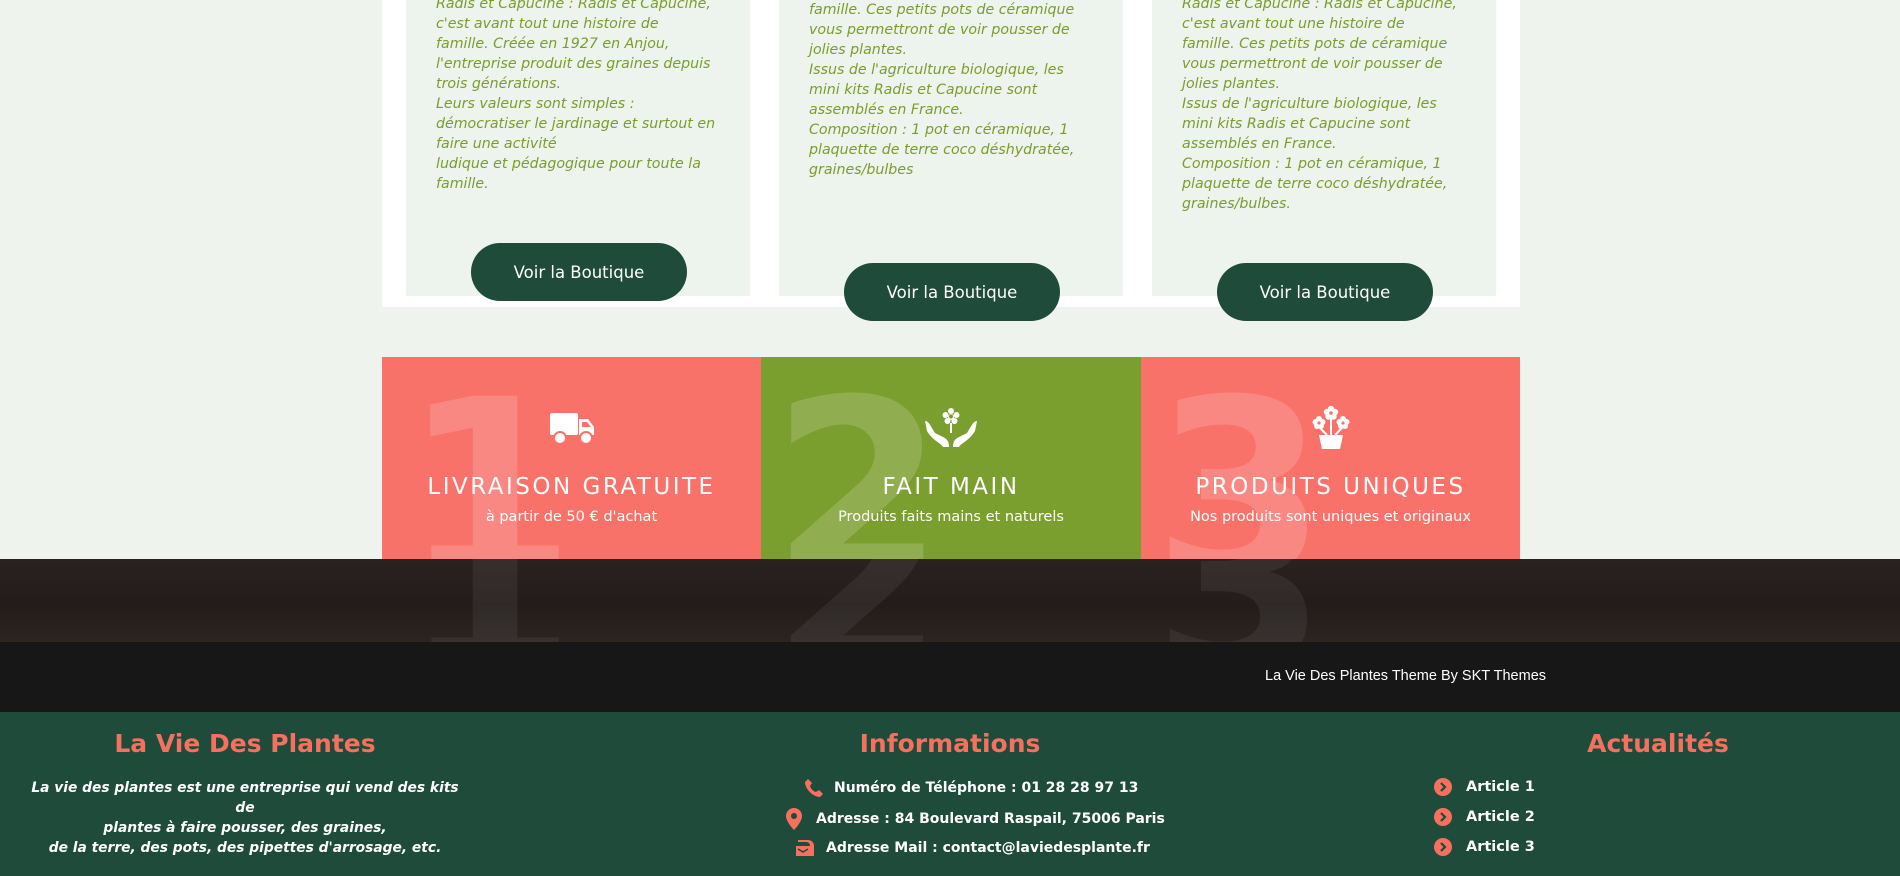 This screenshot has height=876, width=1900. I want to click on flower-pot-icon, so click(1330, 427).